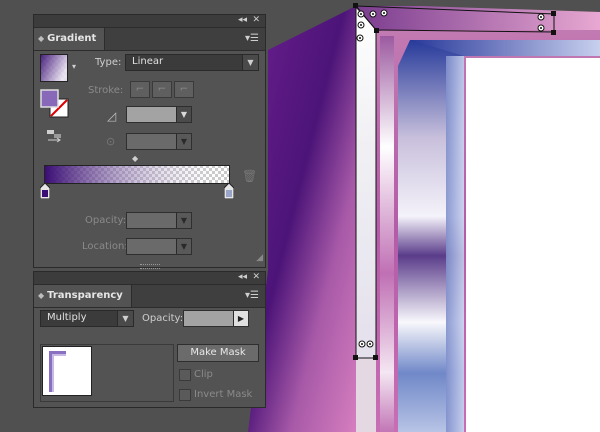  I want to click on aspect-ratio-icon: ⊙, so click(111, 141).